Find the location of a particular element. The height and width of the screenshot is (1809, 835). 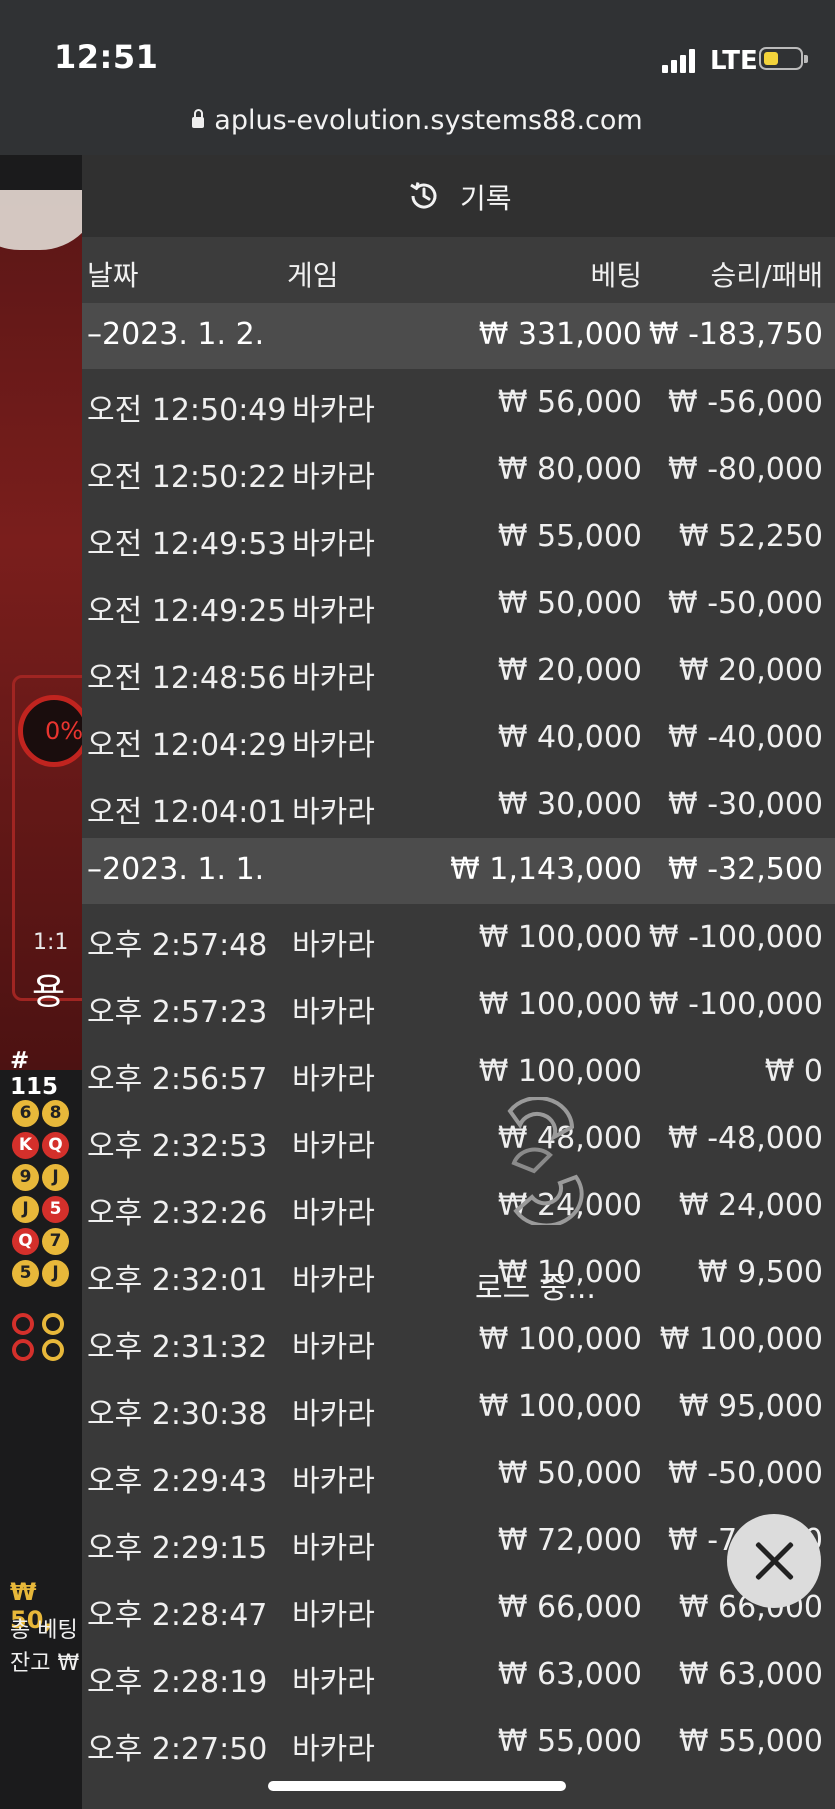

total-bet-label: 총 베팅 is located at coordinates (44, 1630).